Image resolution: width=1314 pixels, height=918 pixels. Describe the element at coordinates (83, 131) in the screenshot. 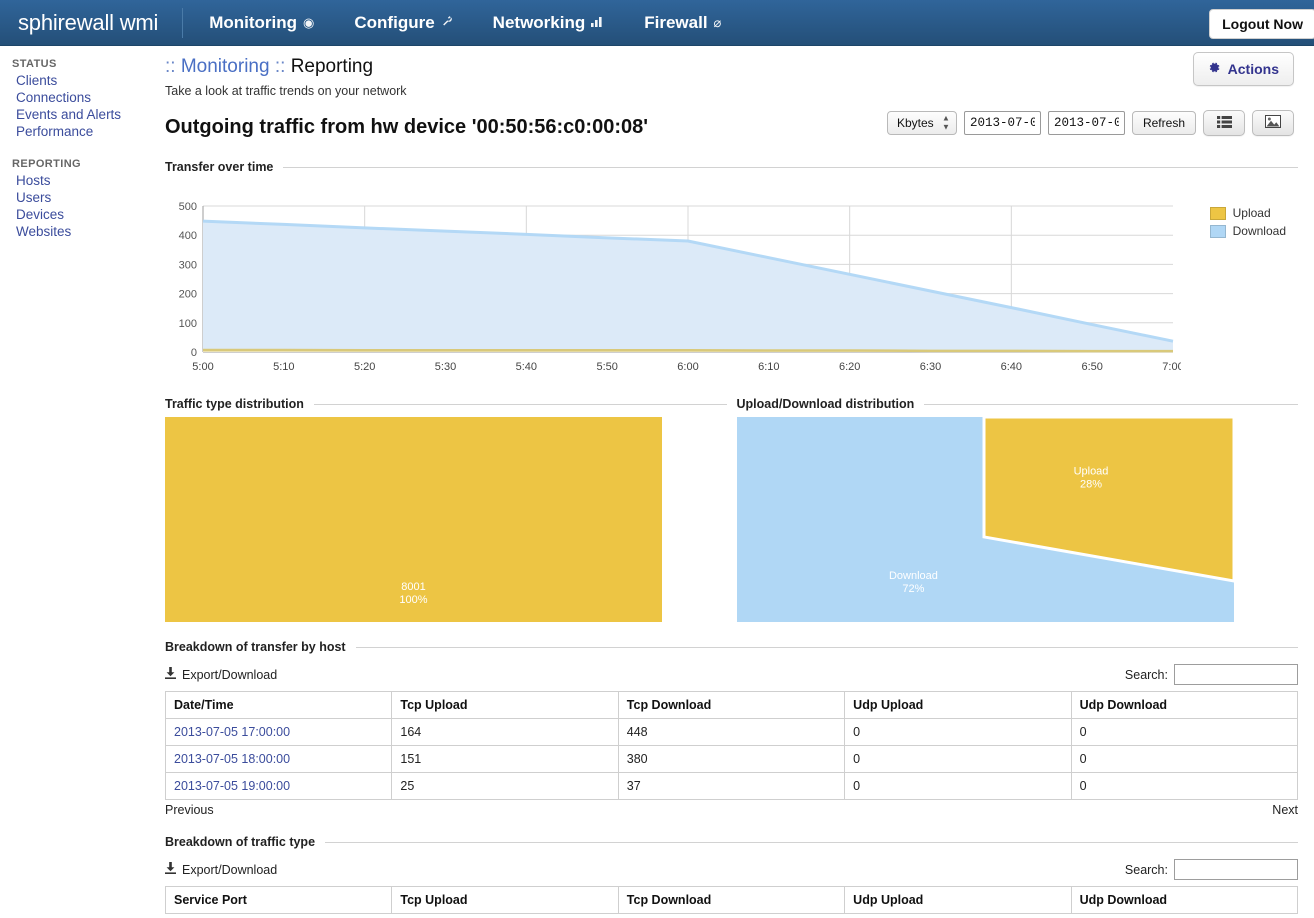

I see `sidebar-item-performance: Performance` at that location.